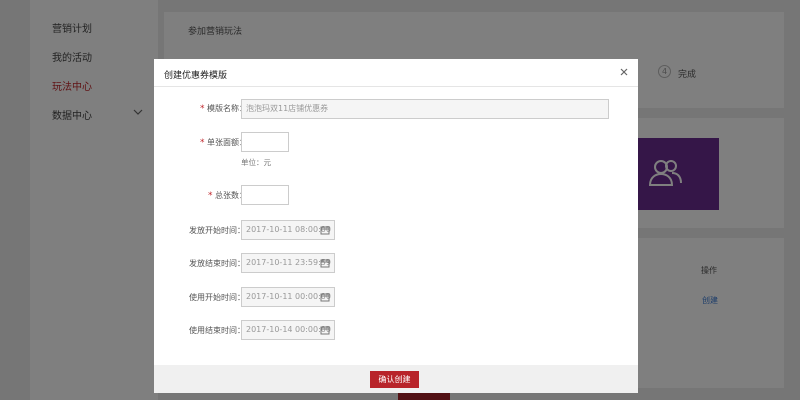 Image resolution: width=800 pixels, height=400 pixels. I want to click on issue-start-value: 2017-10-11 08:00:00, so click(288, 229).